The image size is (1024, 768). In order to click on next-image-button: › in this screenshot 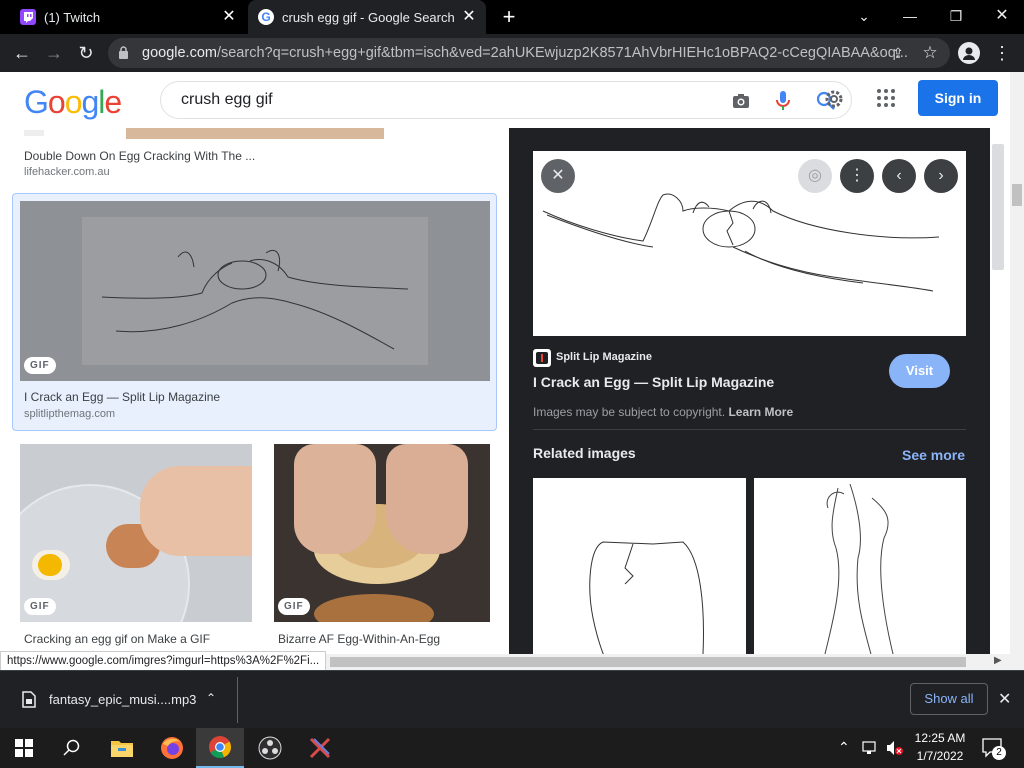, I will do `click(941, 176)`.